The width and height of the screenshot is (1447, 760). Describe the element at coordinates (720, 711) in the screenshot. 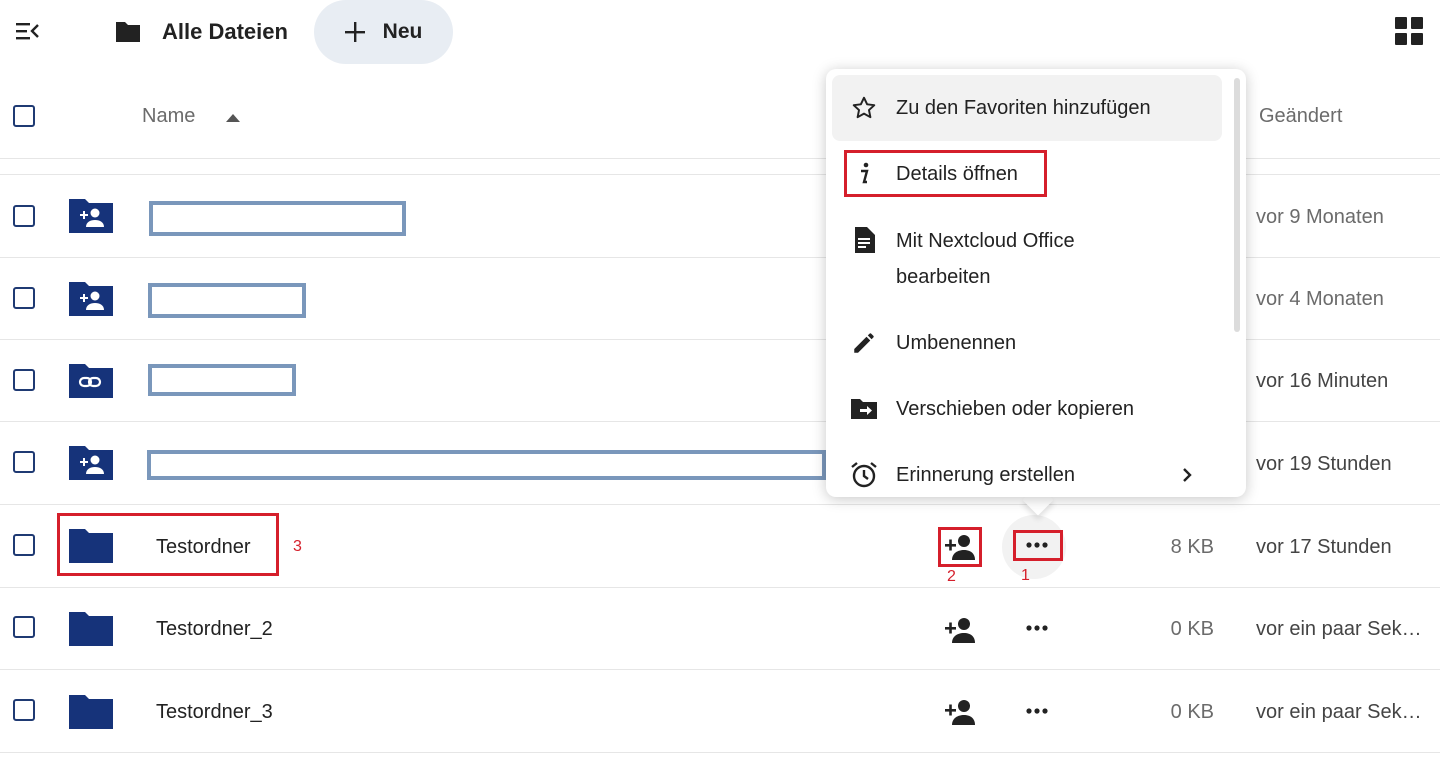

I see `table-row: Testordner_3 0 KB vor ein paar Sekunden` at that location.